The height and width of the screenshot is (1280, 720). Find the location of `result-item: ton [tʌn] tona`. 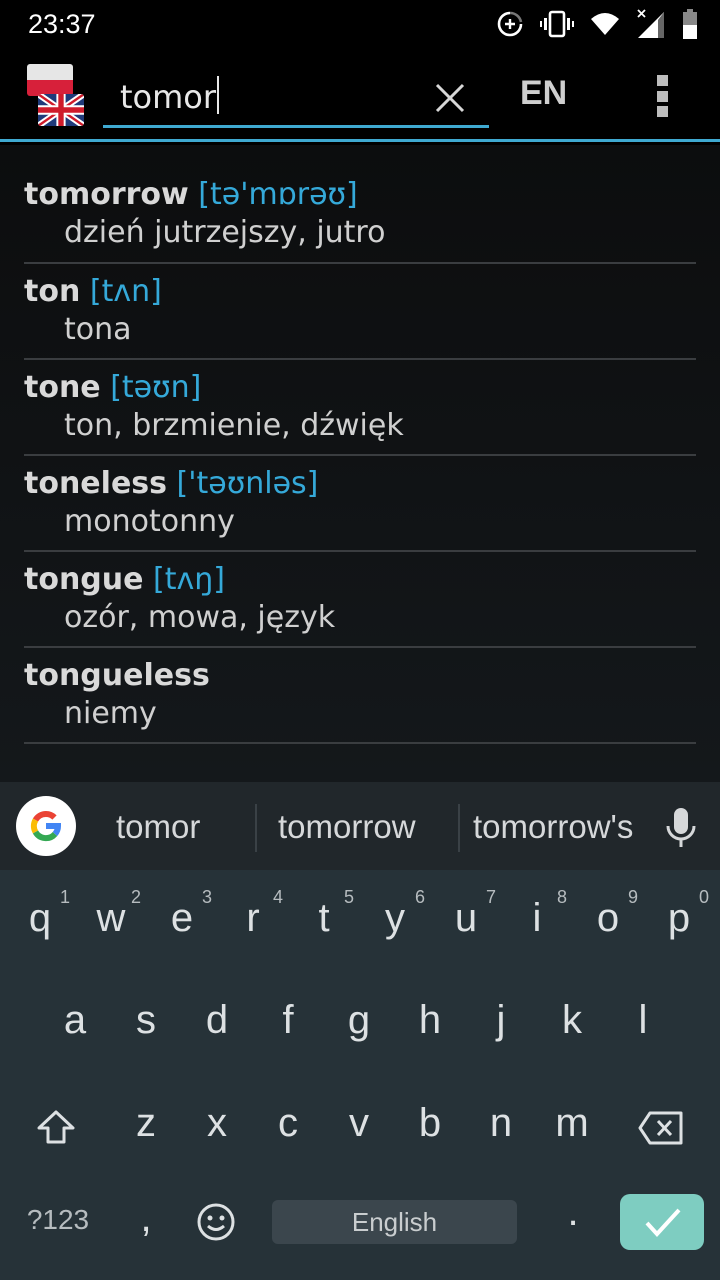

result-item: ton [tʌn] tona is located at coordinates (360, 312).